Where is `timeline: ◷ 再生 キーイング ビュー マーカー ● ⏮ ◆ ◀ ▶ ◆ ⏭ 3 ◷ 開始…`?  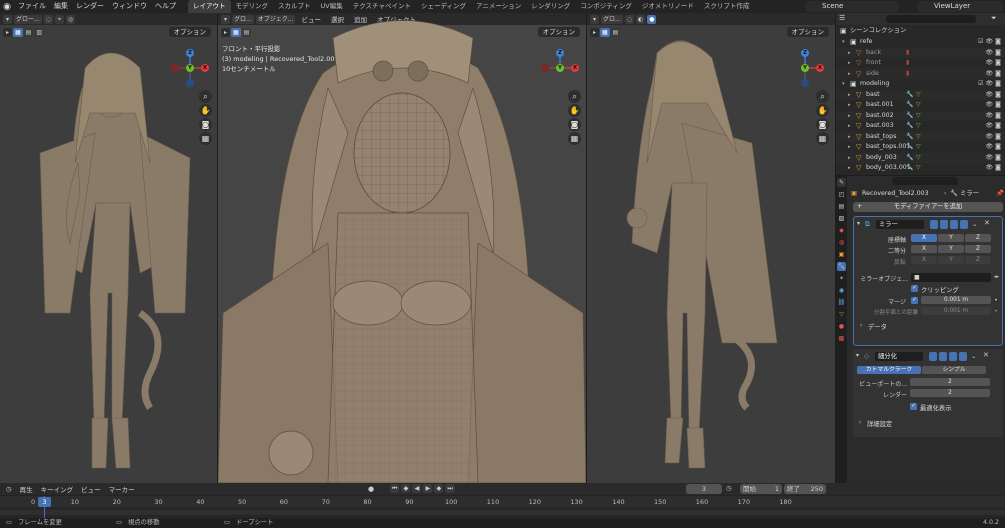 timeline: ◷ 再生 キーイング ビュー マーカー ● ⏮ ◆ ◀ ▶ ◆ ⏭ 3 ◷ 開始… is located at coordinates (502, 505).